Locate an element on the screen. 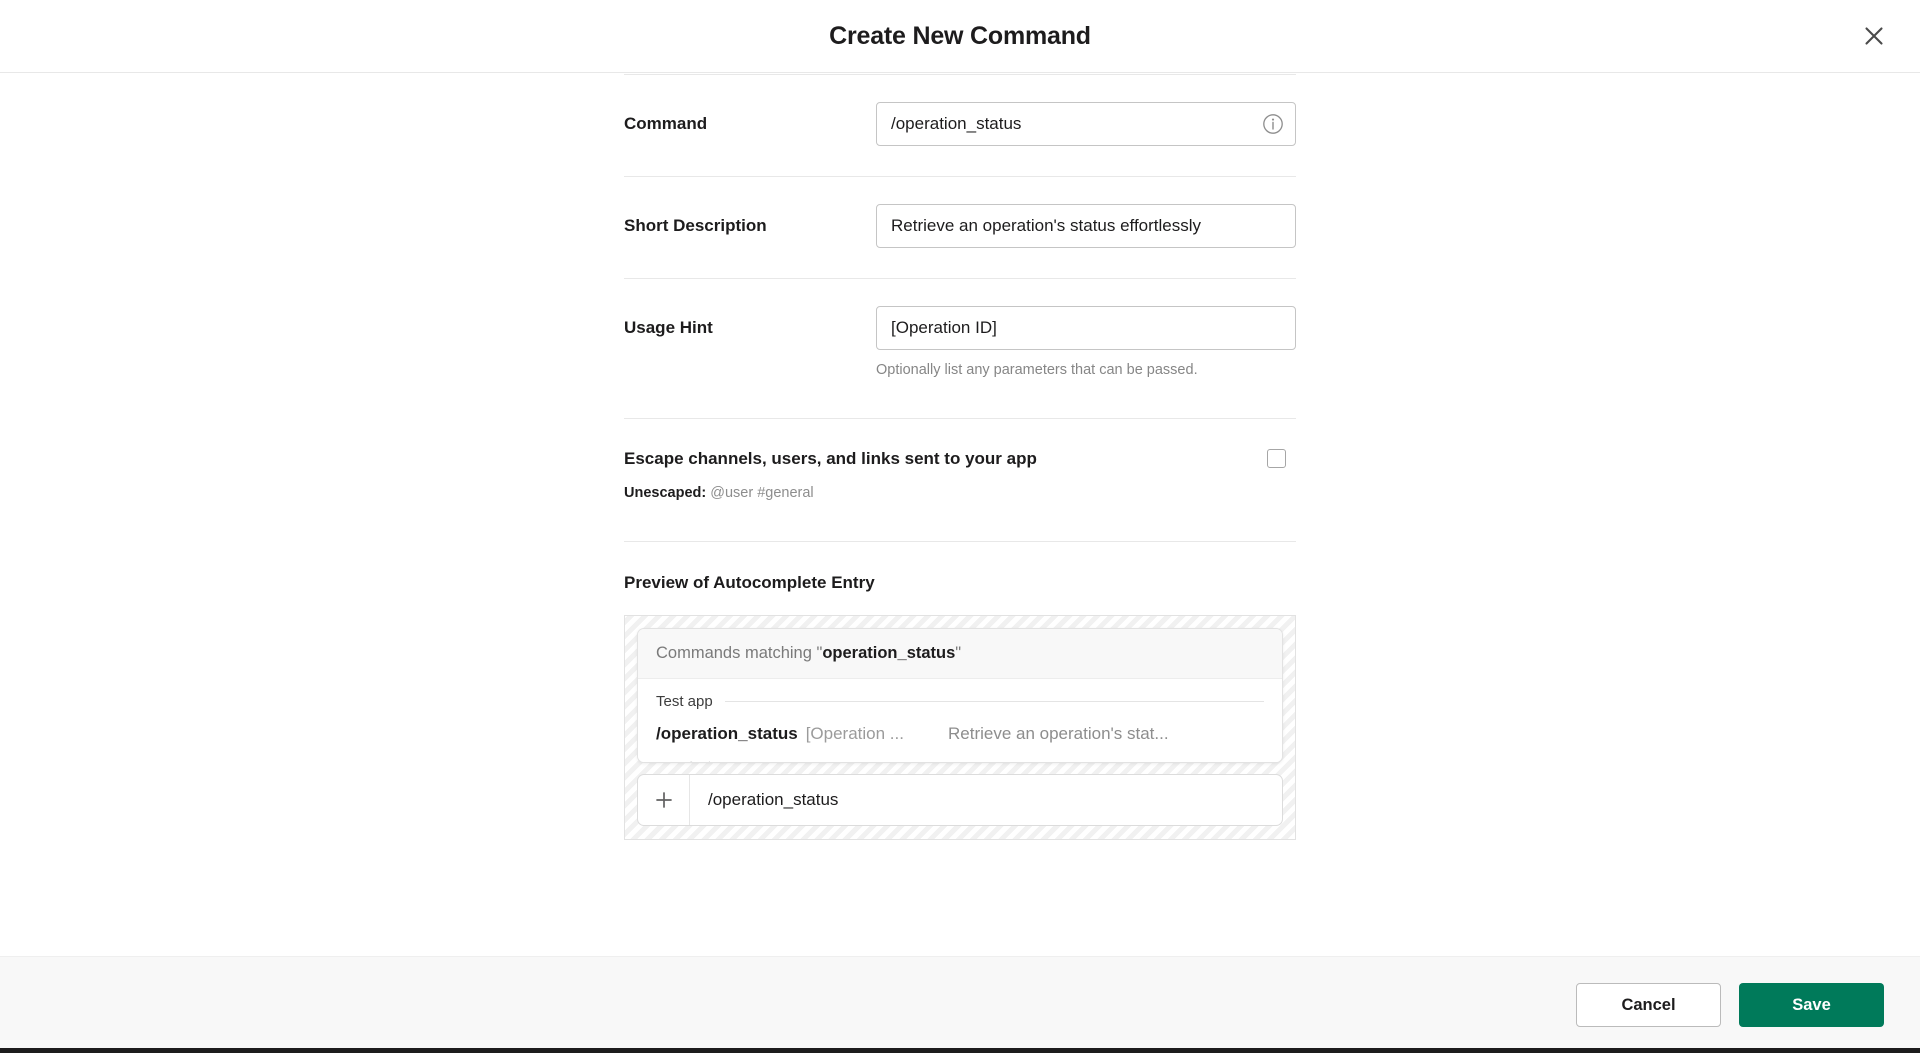 Image resolution: width=1920 pixels, height=1053 pixels. close-icon is located at coordinates (1874, 36).